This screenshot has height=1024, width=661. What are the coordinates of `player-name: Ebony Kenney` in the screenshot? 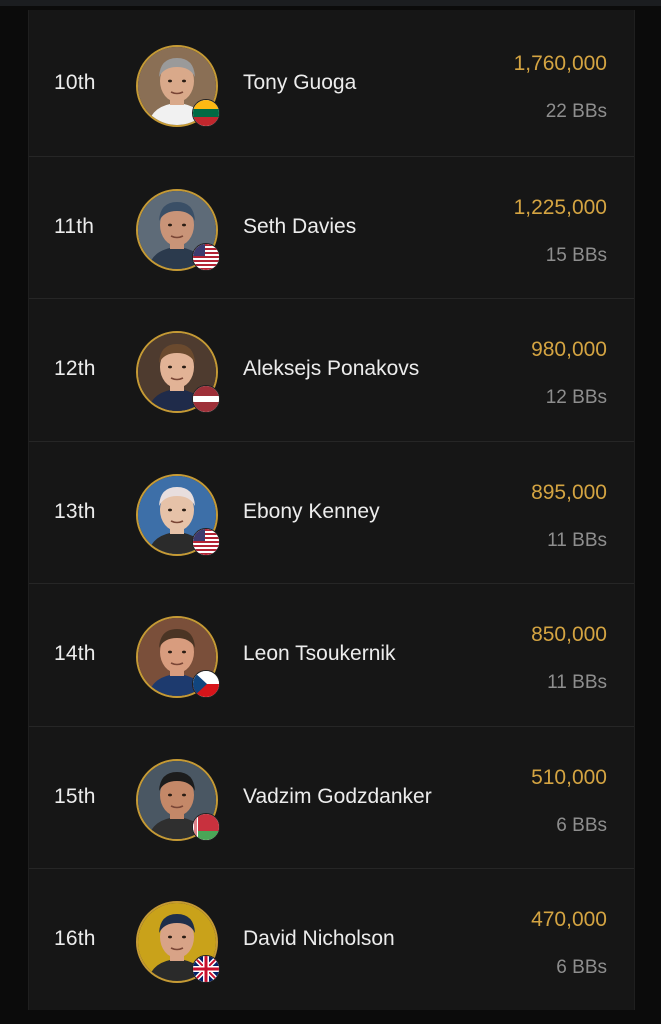 It's located at (311, 512).